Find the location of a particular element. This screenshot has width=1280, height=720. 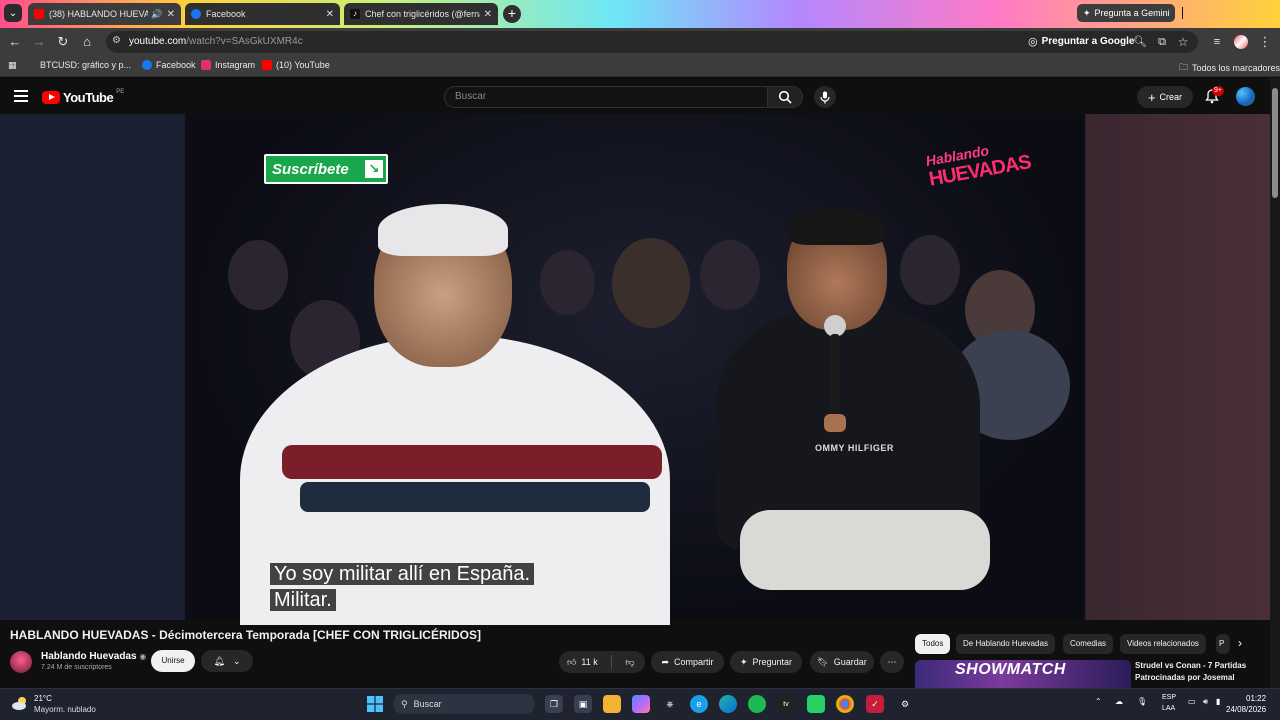

chevron-up-icon: ⌃ is located at coordinates (1098, 701).